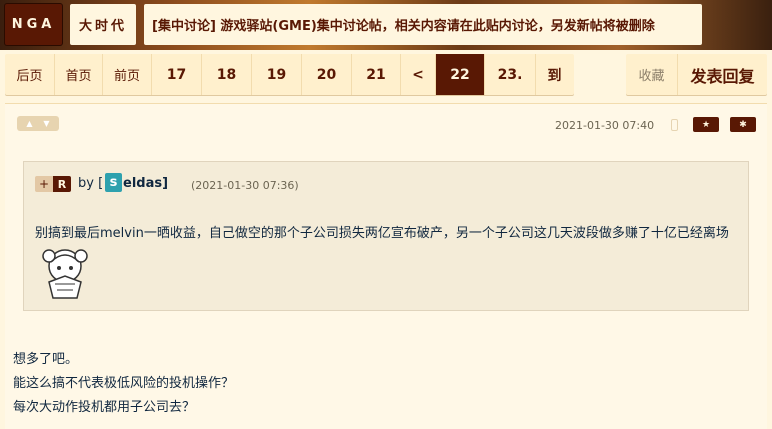 This screenshot has height=429, width=772. I want to click on reply-button: 发表回复, so click(722, 74).